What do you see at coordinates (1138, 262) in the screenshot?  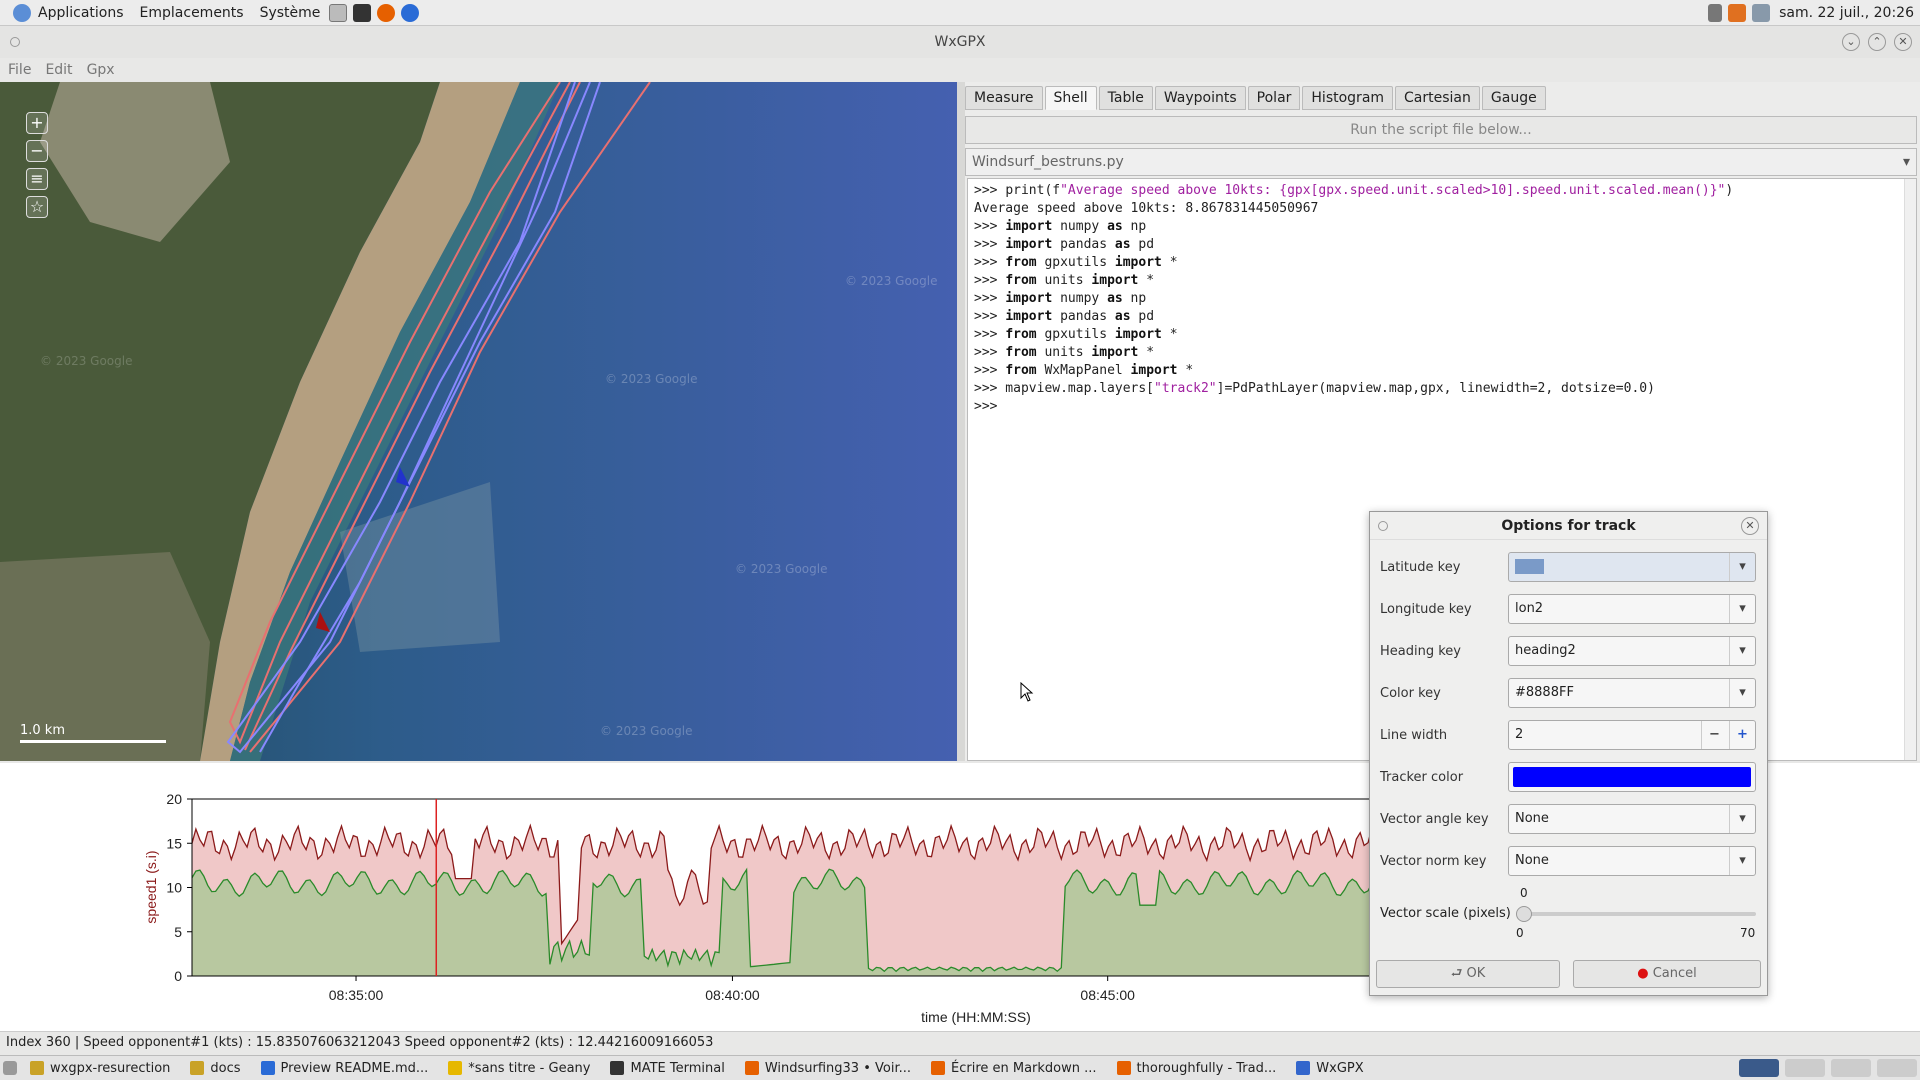 I see `shell-token: import` at bounding box center [1138, 262].